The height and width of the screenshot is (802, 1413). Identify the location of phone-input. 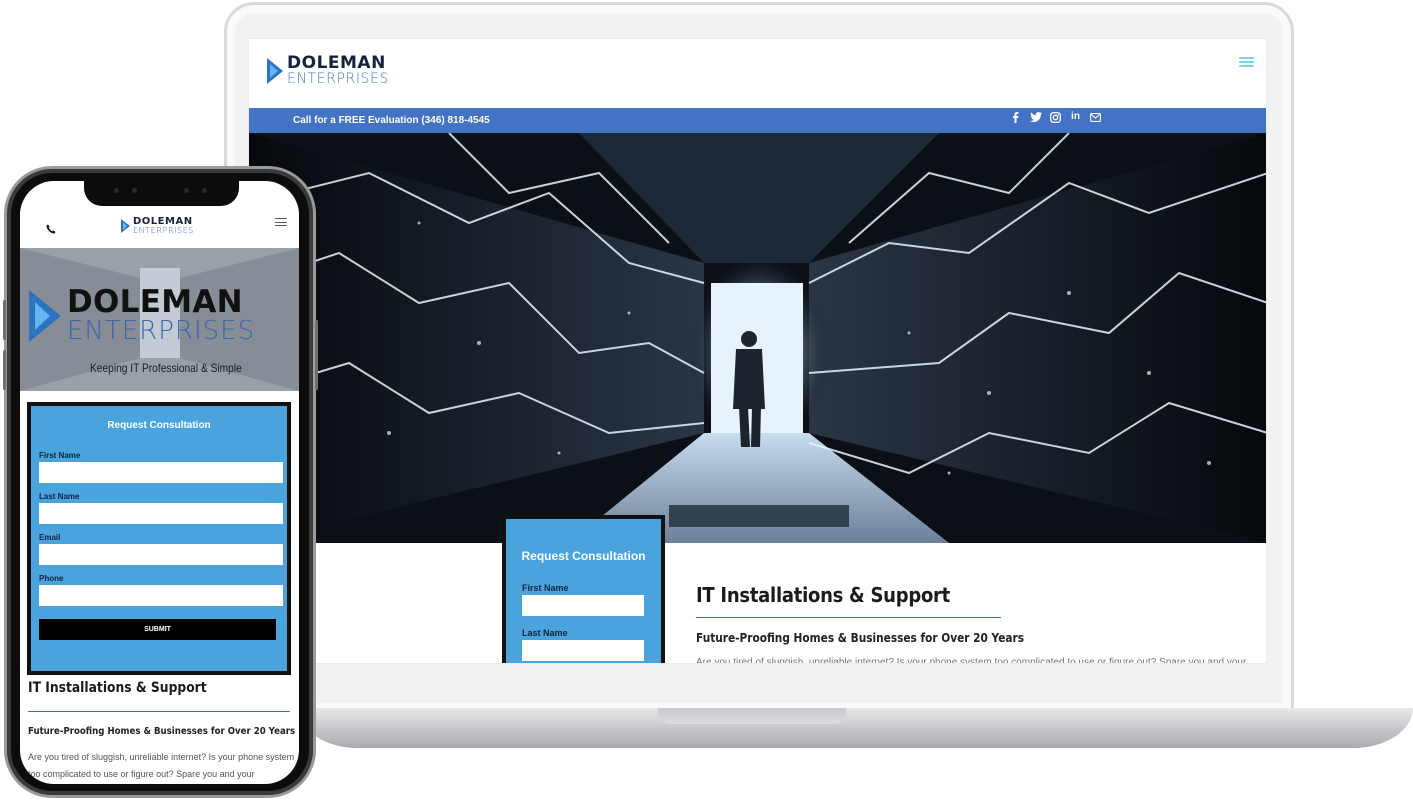
(161, 595).